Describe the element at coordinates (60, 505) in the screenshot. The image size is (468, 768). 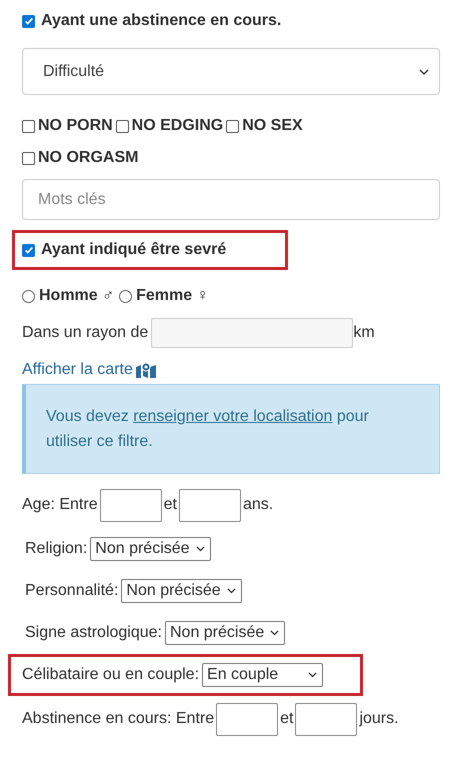
I see `age-label: Age: Entre` at that location.